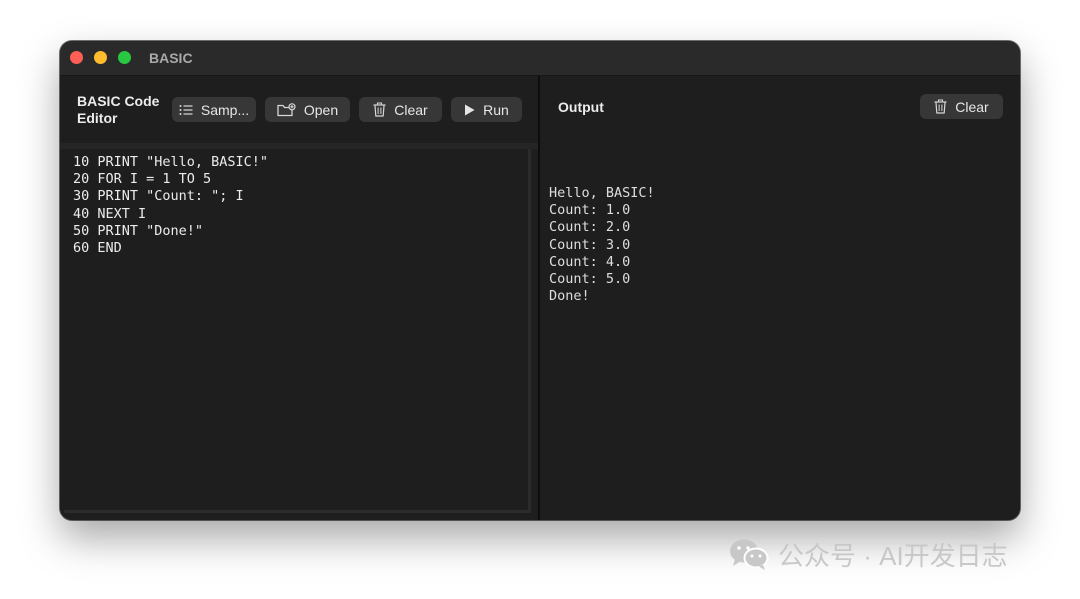 Image resolution: width=1080 pixels, height=599 pixels. Describe the element at coordinates (581, 107) in the screenshot. I see `output-title: Output` at that location.